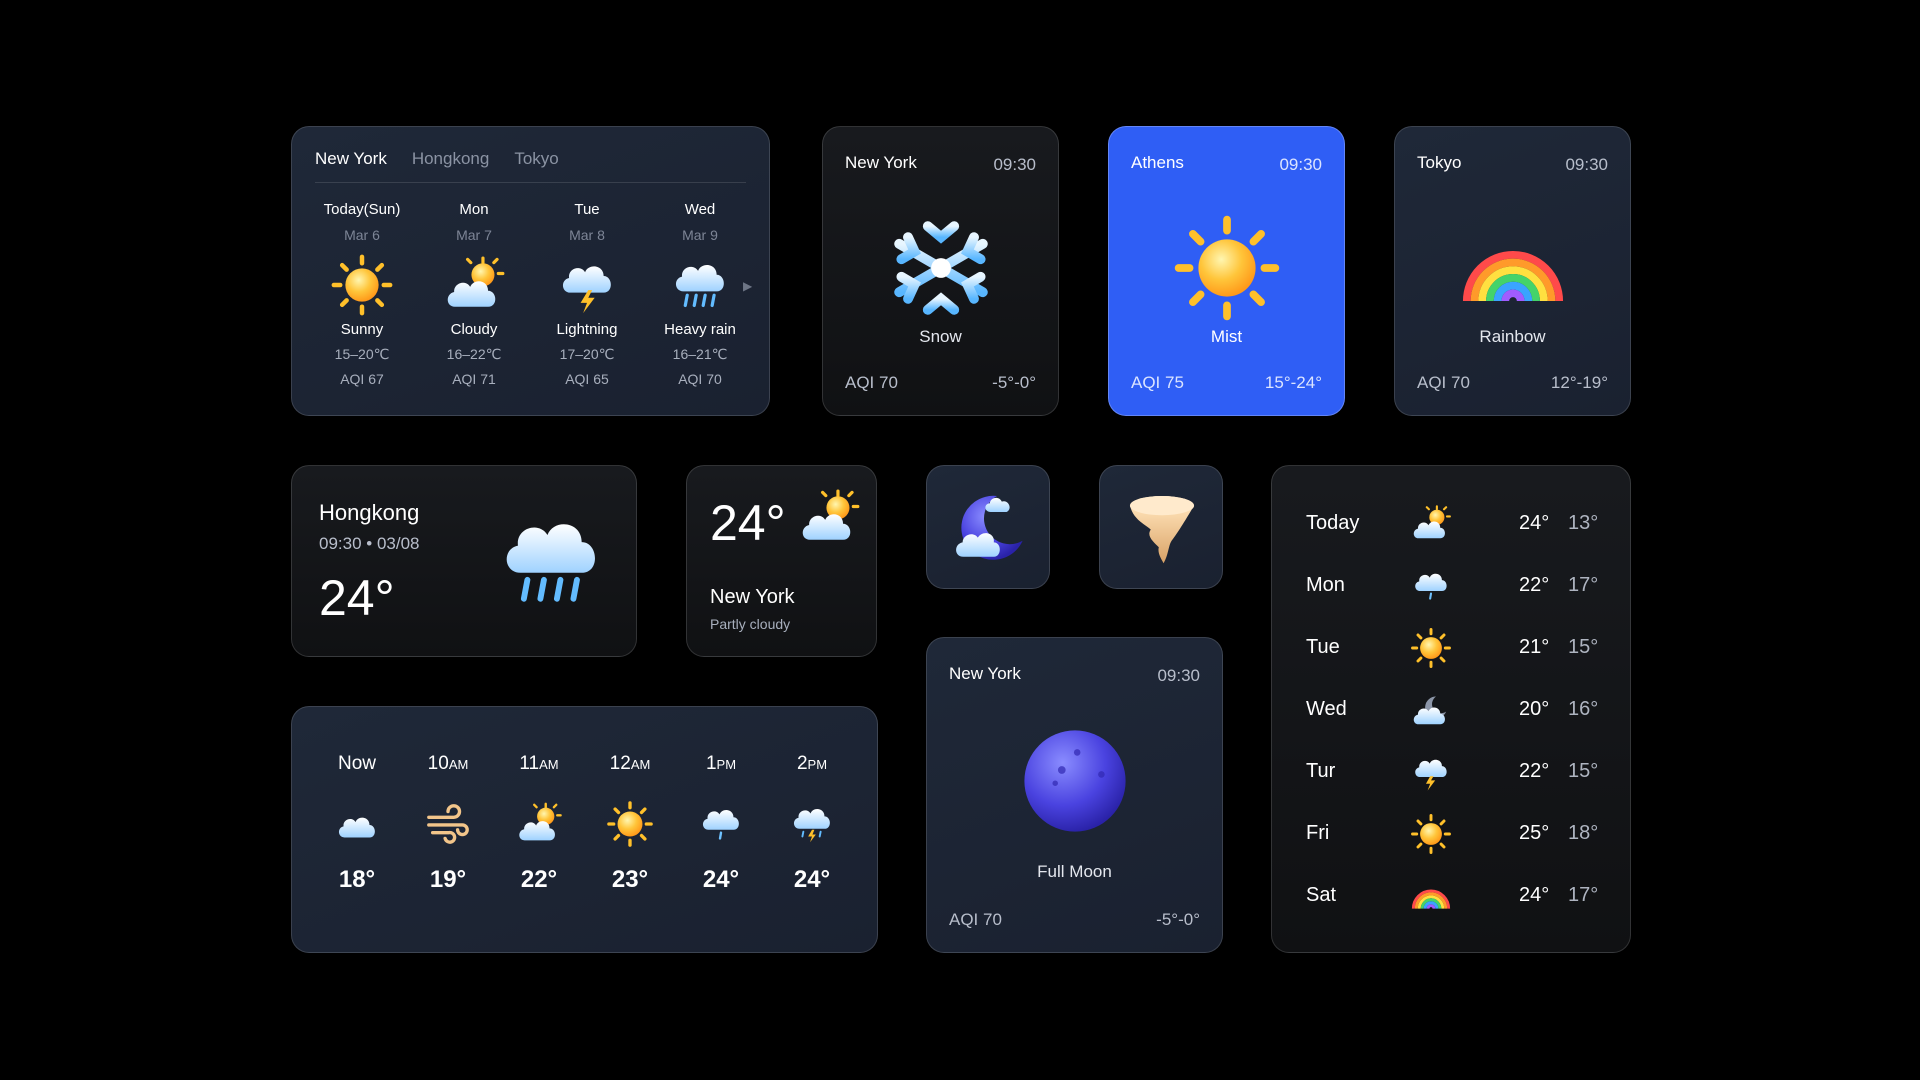 The image size is (1920, 1080). What do you see at coordinates (356, 763) in the screenshot?
I see `hour-label: Now` at bounding box center [356, 763].